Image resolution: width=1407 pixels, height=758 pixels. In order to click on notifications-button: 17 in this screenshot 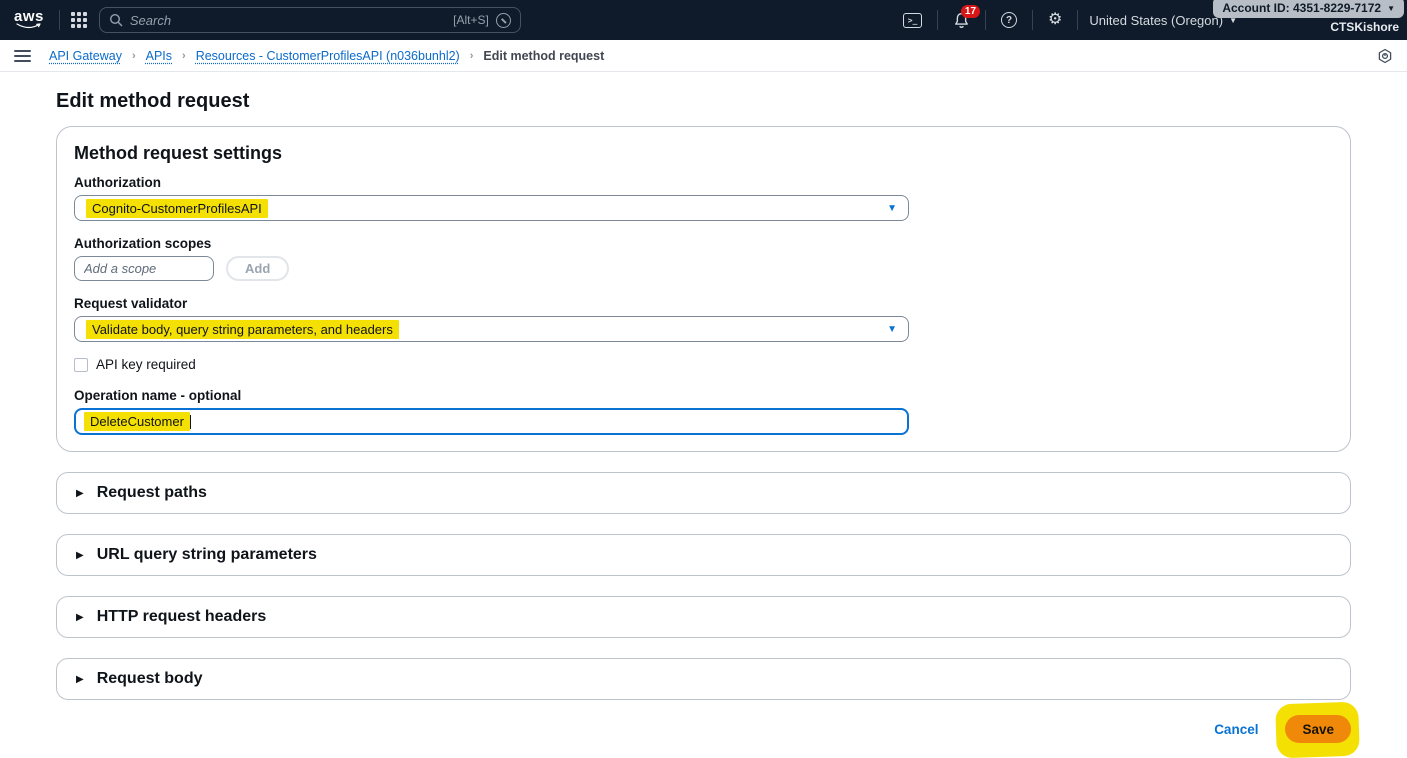, I will do `click(965, 16)`.